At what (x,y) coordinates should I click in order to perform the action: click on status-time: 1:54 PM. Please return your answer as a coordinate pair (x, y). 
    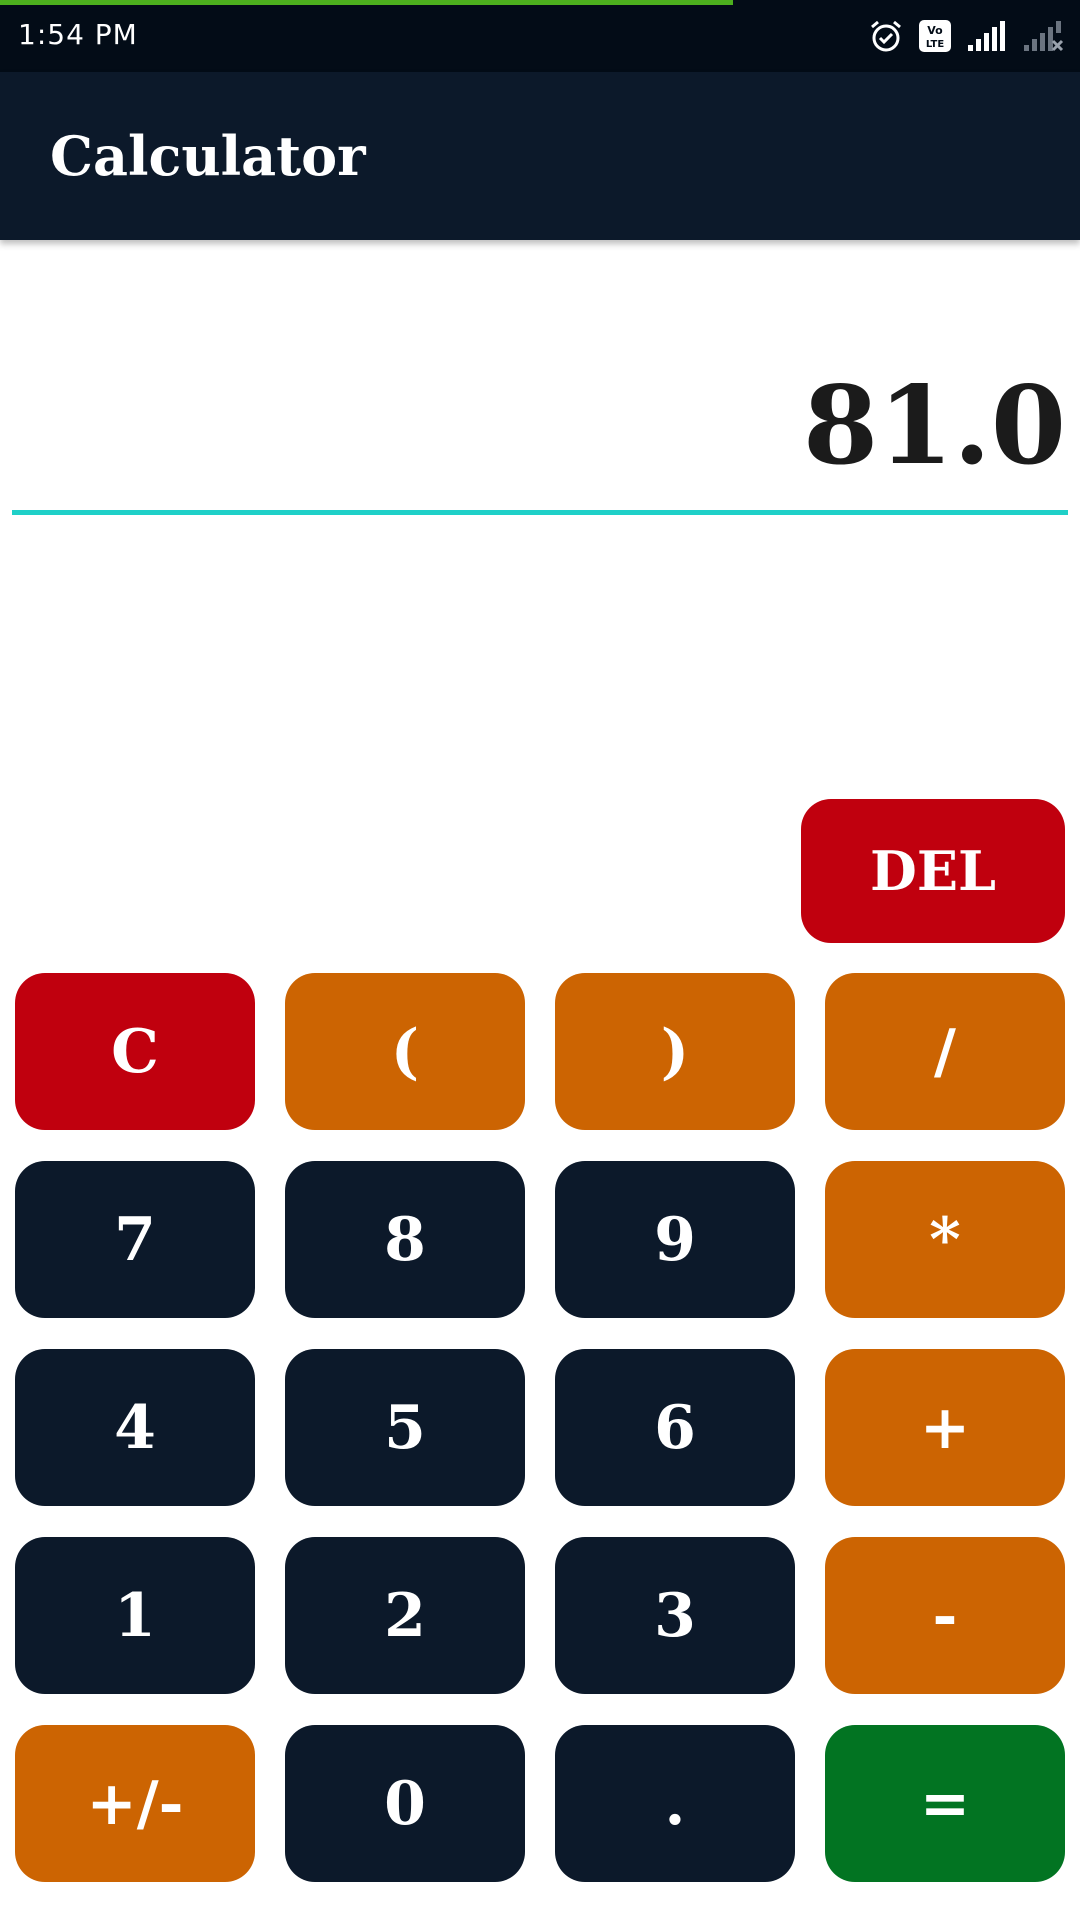
    Looking at the image, I should click on (78, 34).